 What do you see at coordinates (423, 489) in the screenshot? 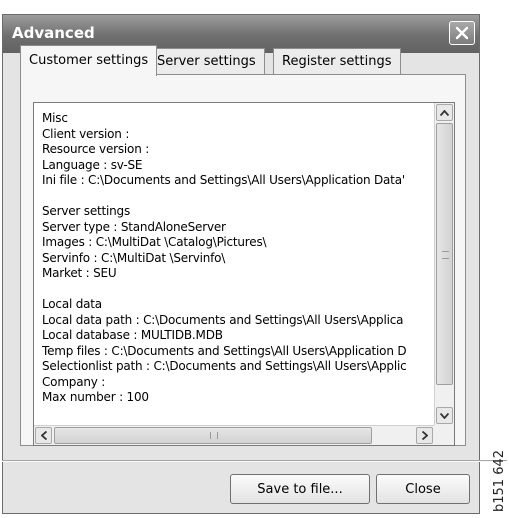
I see `close-button: Close` at bounding box center [423, 489].